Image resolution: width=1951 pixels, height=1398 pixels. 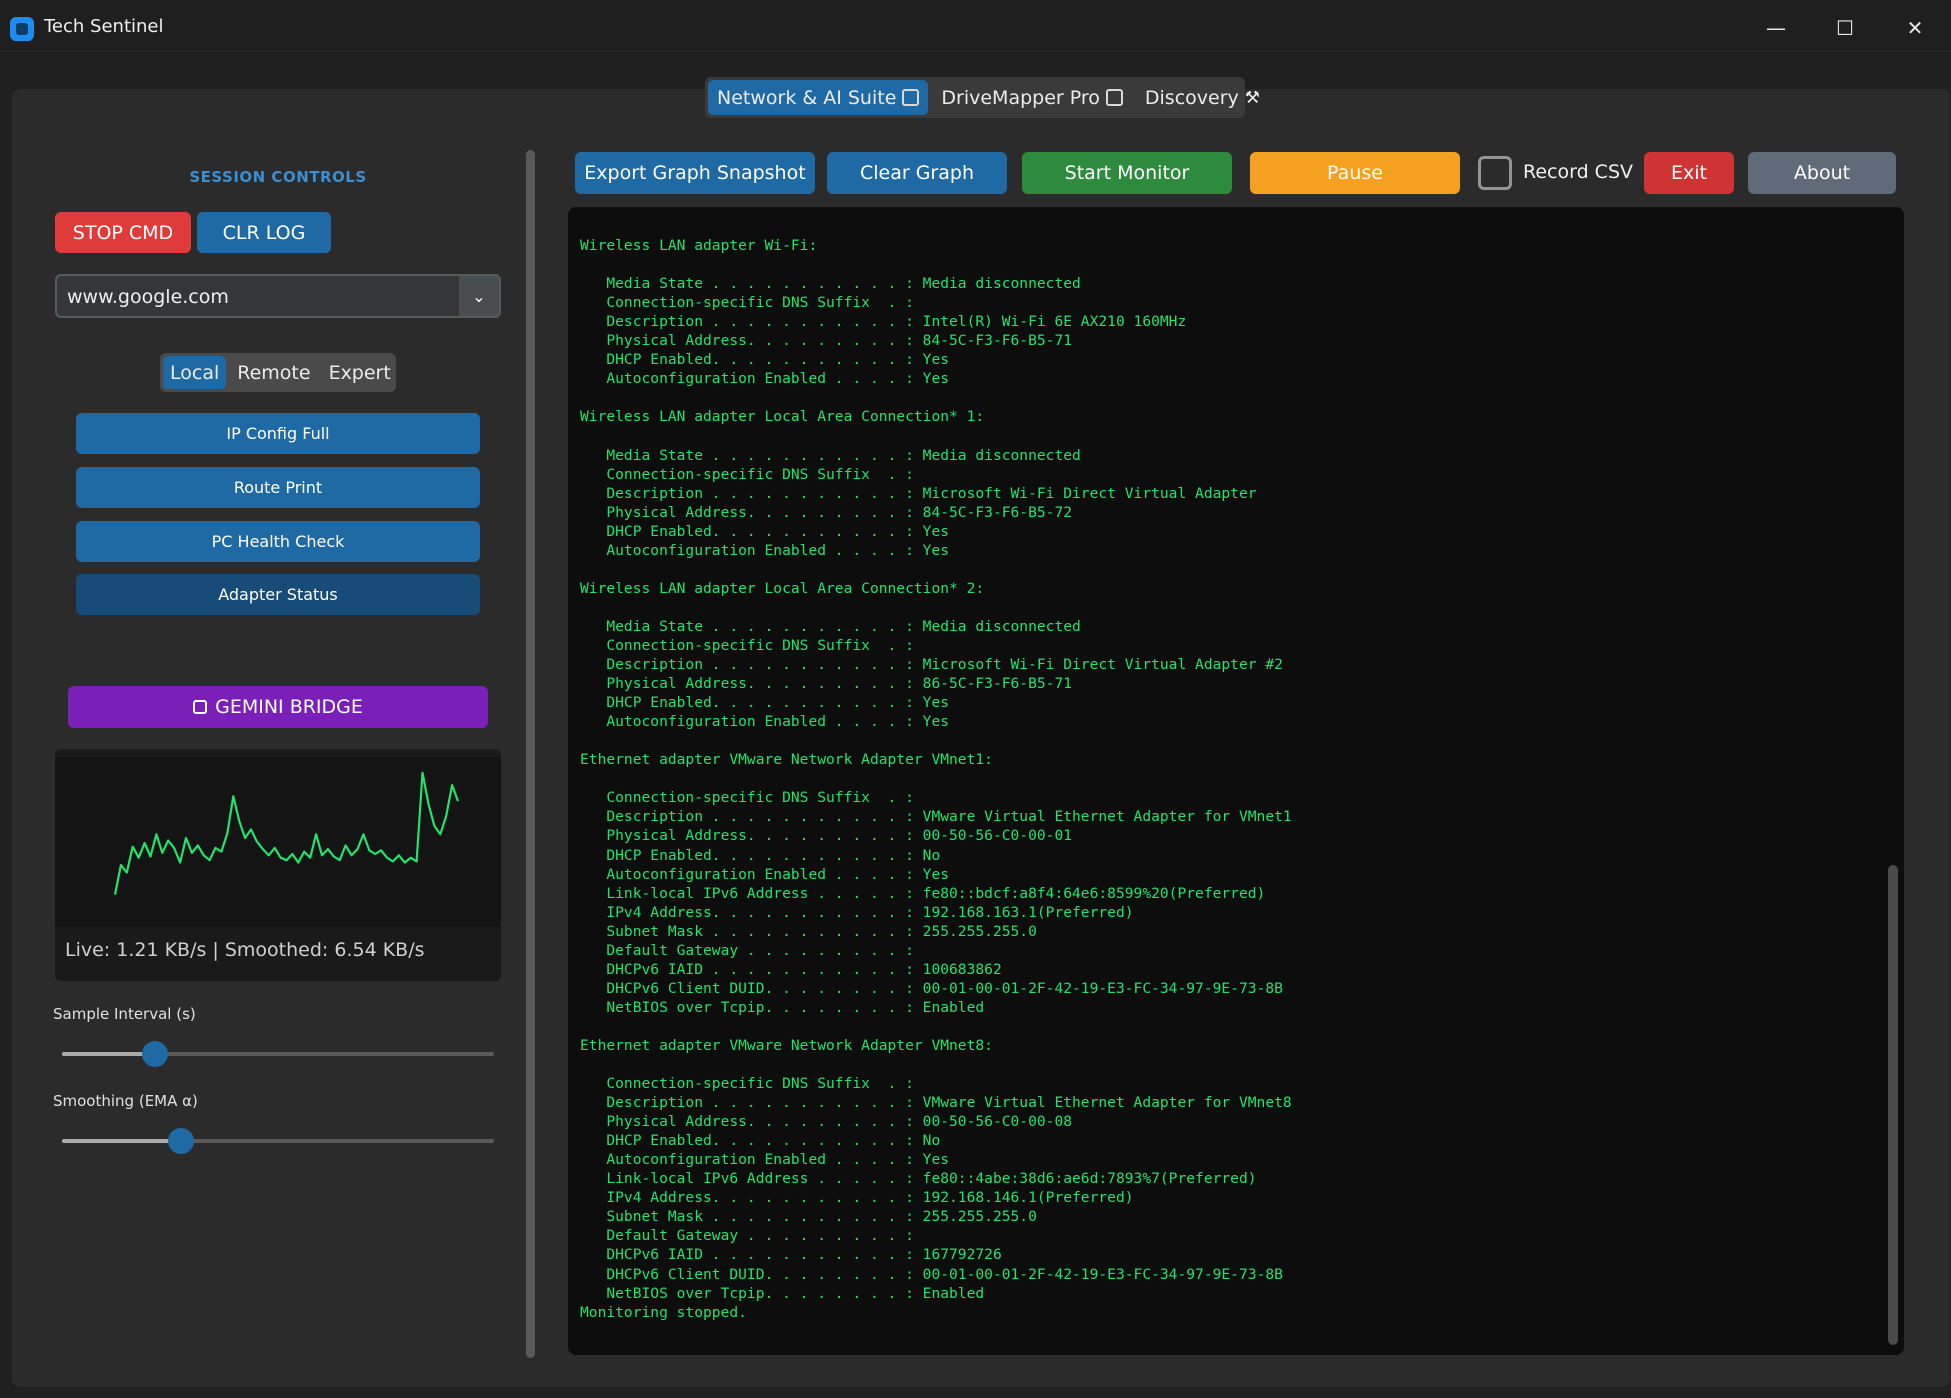 What do you see at coordinates (807, 97) in the screenshot?
I see `tab-label: Network & AI Suite` at bounding box center [807, 97].